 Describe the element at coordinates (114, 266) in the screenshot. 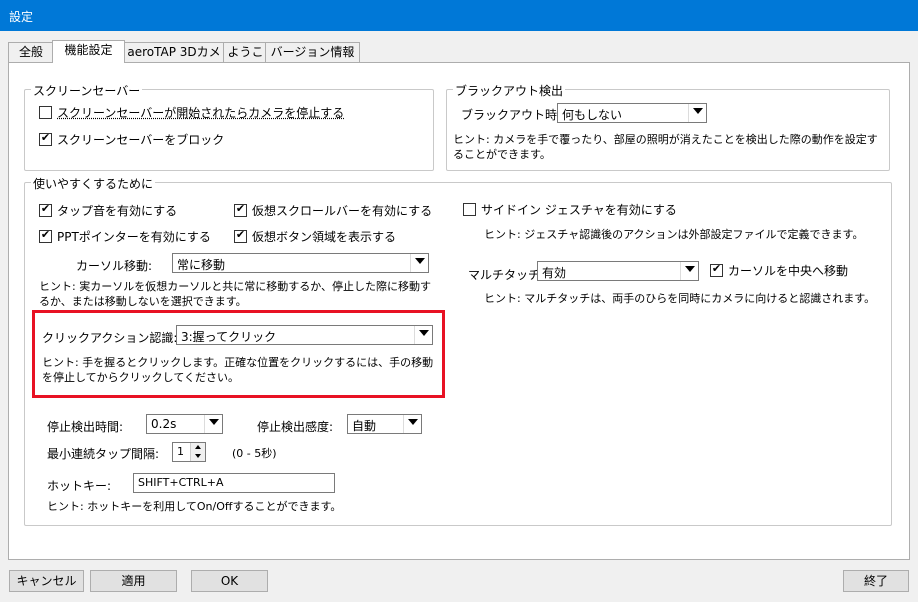

I see `cursor-move-label: カーソル移動:` at that location.